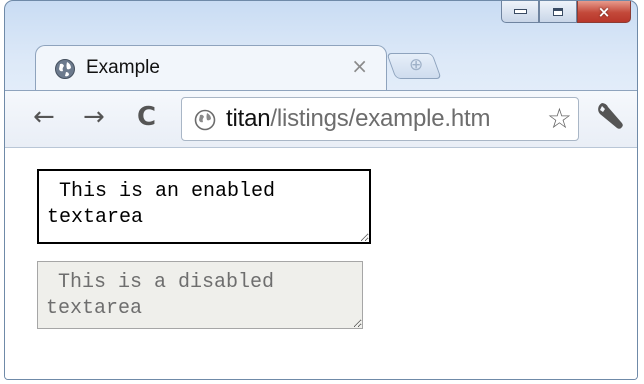 Image resolution: width=644 pixels, height=384 pixels. I want to click on browser-toolbar: ← → C titan/listings/example.htm ☆, so click(321, 119).